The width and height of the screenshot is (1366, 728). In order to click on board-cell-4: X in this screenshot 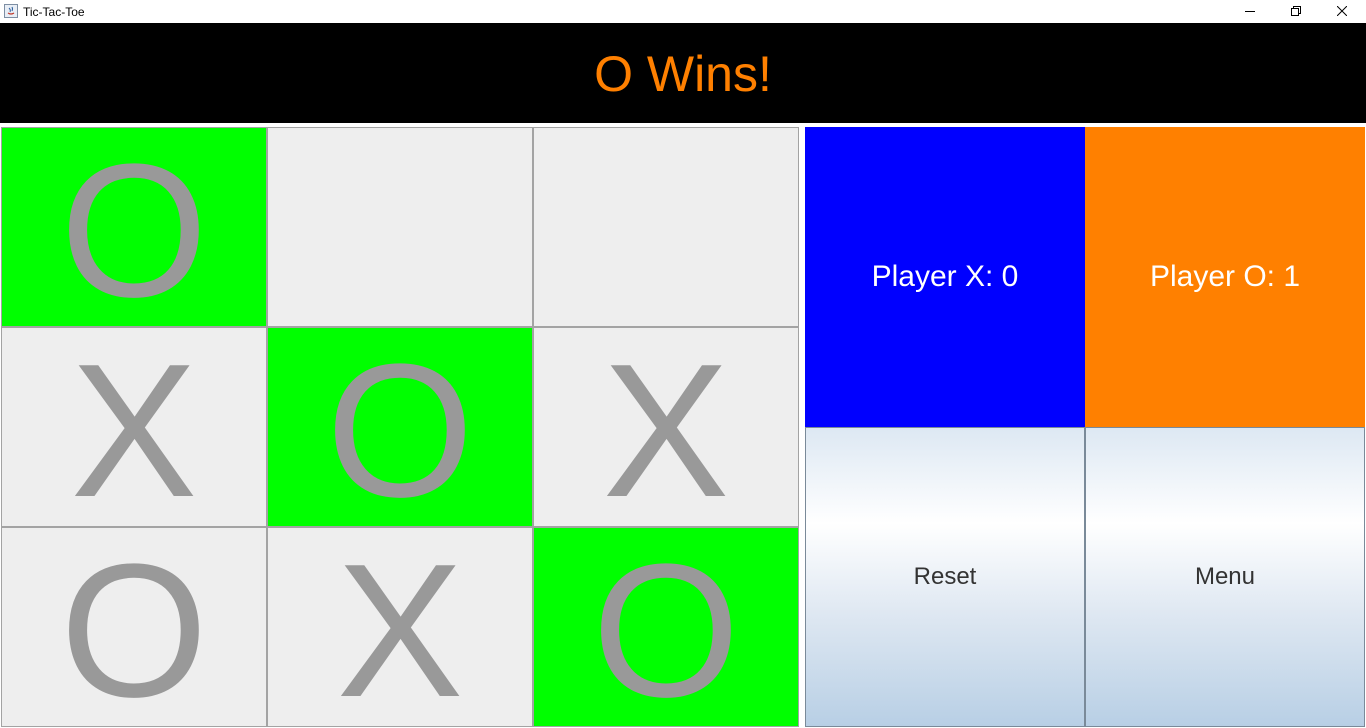, I will do `click(134, 427)`.